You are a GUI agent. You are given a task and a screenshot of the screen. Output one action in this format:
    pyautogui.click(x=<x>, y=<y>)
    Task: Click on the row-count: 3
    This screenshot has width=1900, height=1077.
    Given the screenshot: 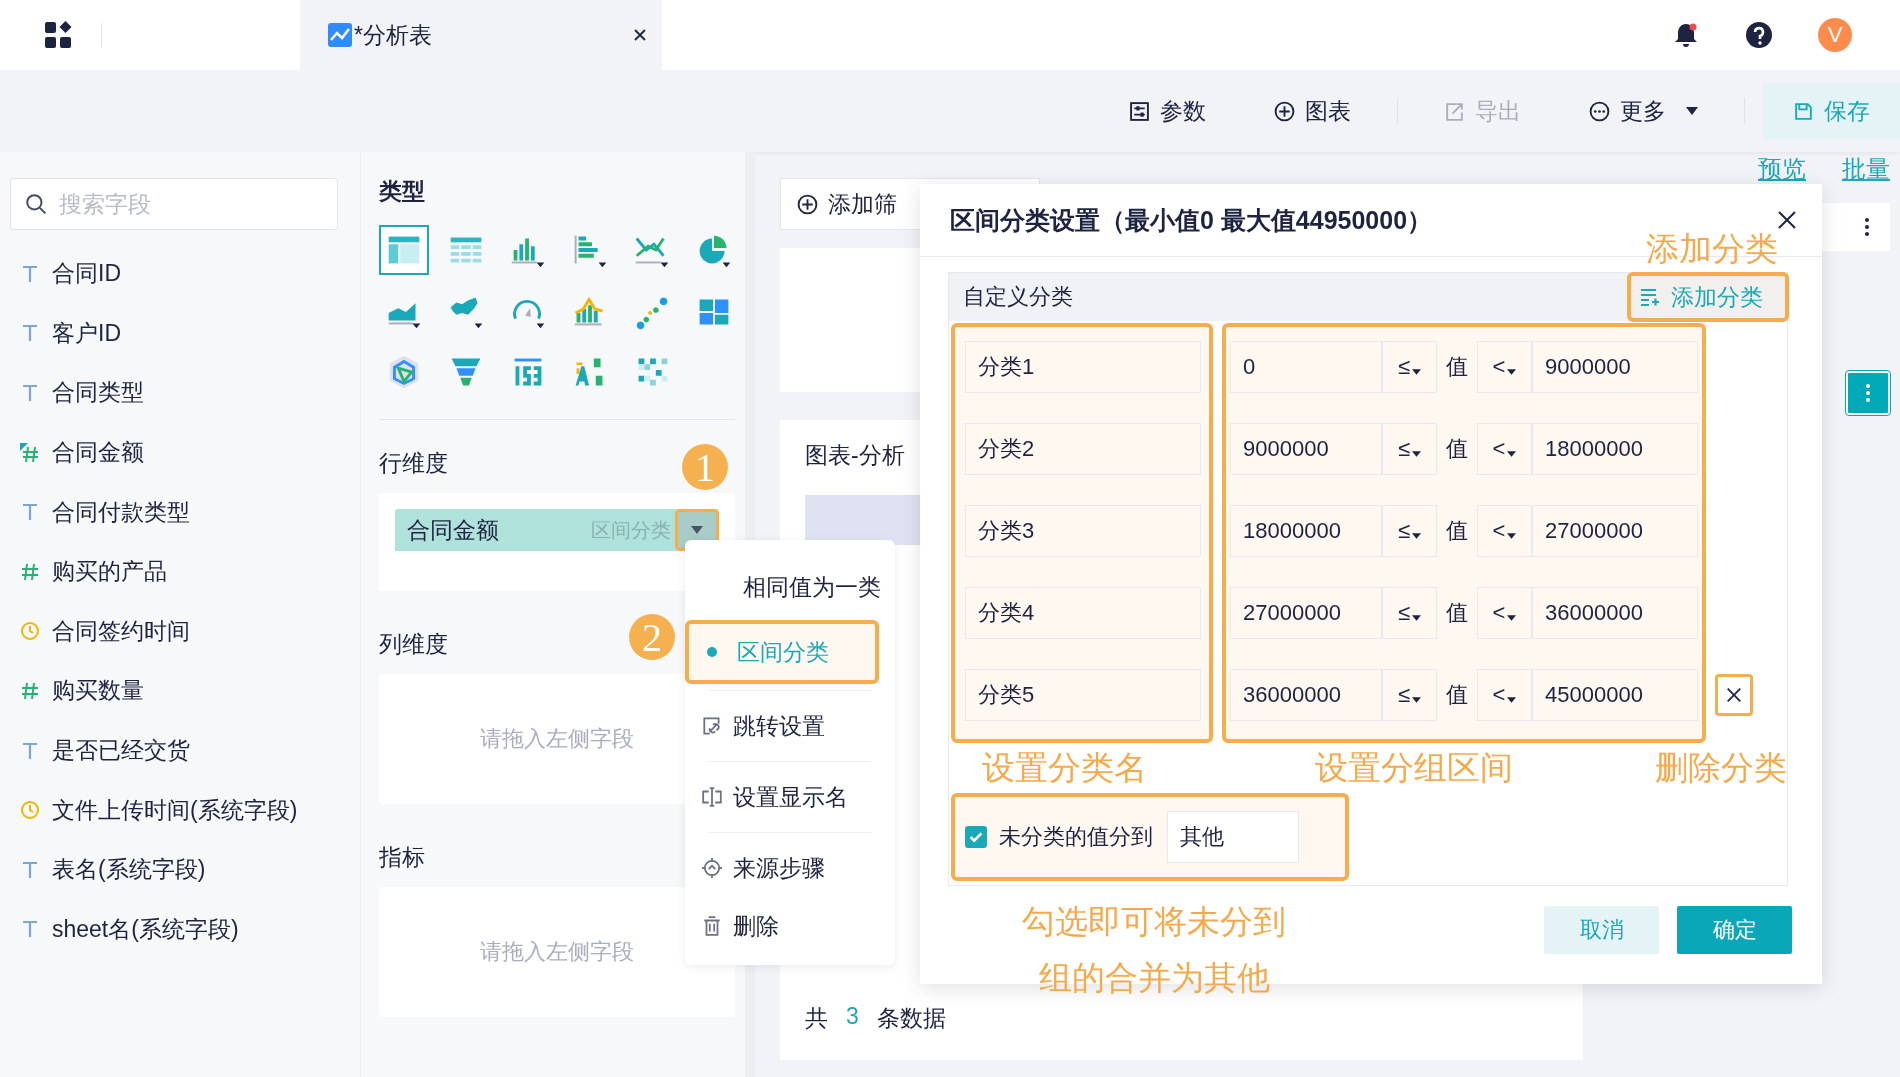 What is the action you would take?
    pyautogui.click(x=852, y=1017)
    